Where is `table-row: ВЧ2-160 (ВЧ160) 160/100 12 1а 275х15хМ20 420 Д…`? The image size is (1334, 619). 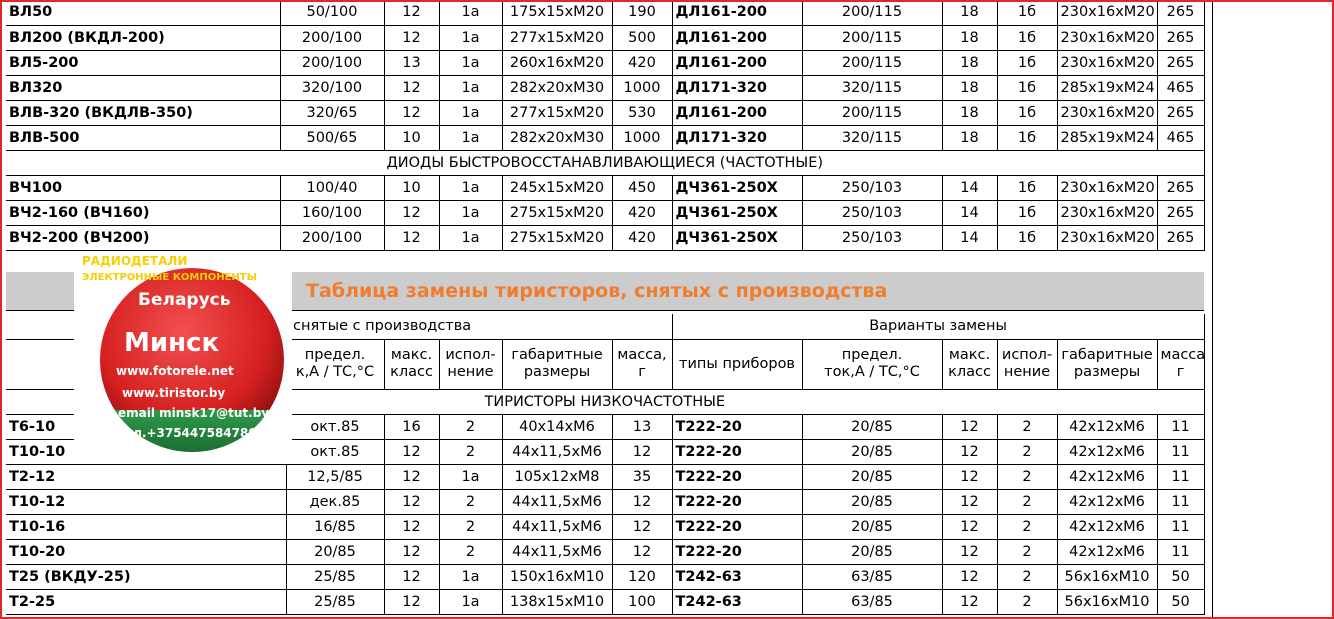 table-row: ВЧ2-160 (ВЧ160) 160/100 12 1а 275х15хМ20 420 Д… is located at coordinates (605, 213).